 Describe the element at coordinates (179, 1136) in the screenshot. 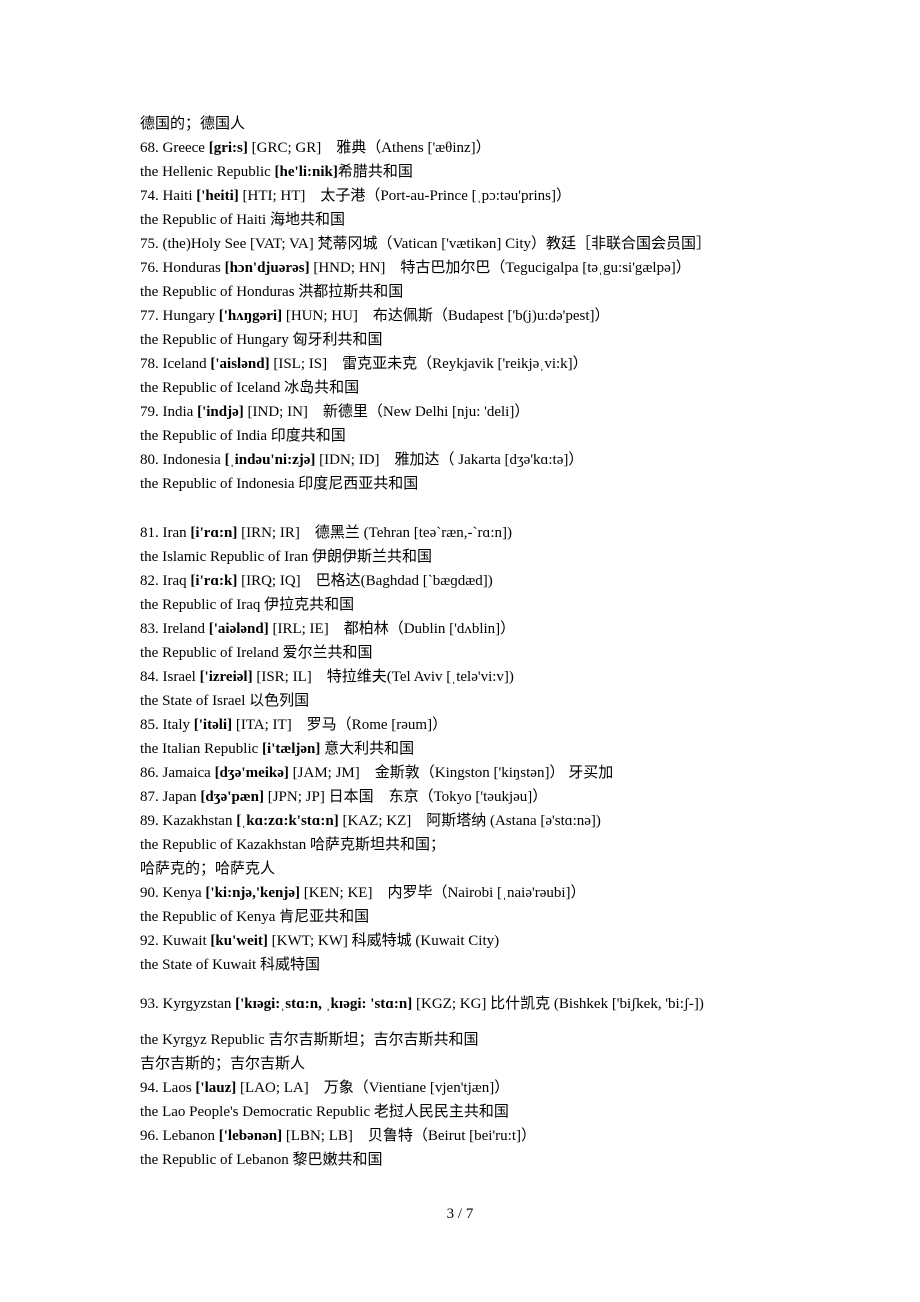

I see `line-text: 96. Lebanon` at that location.